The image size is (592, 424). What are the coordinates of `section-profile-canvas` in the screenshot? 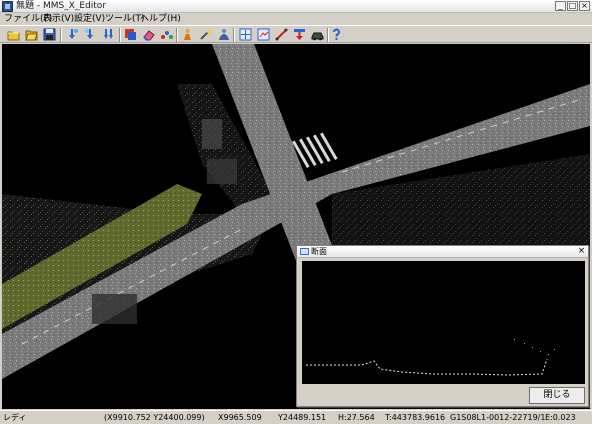 It's located at (443, 322).